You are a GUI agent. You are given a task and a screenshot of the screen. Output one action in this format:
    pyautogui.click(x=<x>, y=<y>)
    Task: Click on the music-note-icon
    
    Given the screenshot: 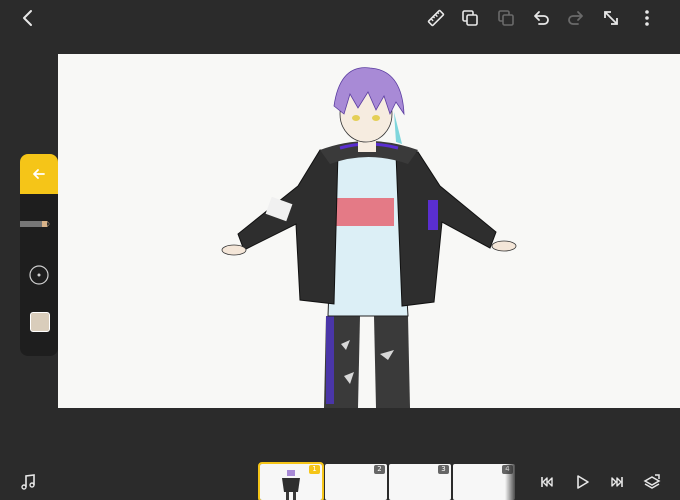 What is the action you would take?
    pyautogui.click(x=28, y=482)
    